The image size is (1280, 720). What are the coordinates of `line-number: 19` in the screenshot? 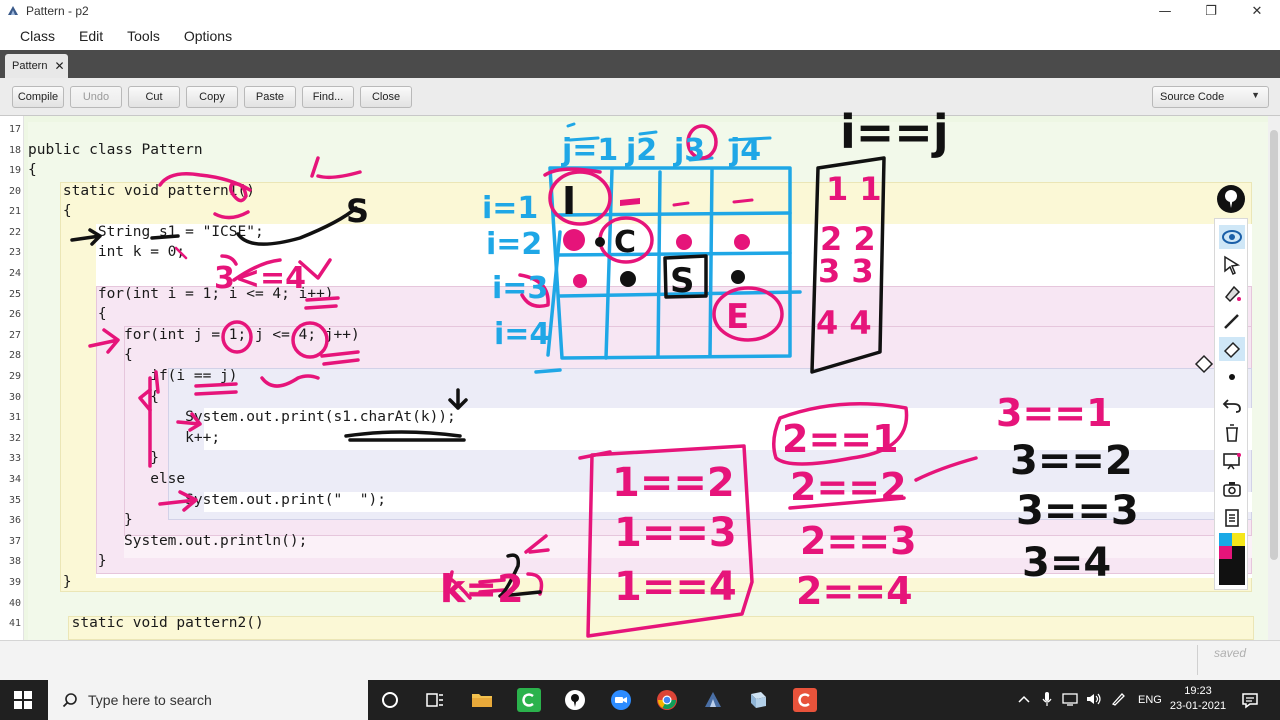 It's located at (14, 170).